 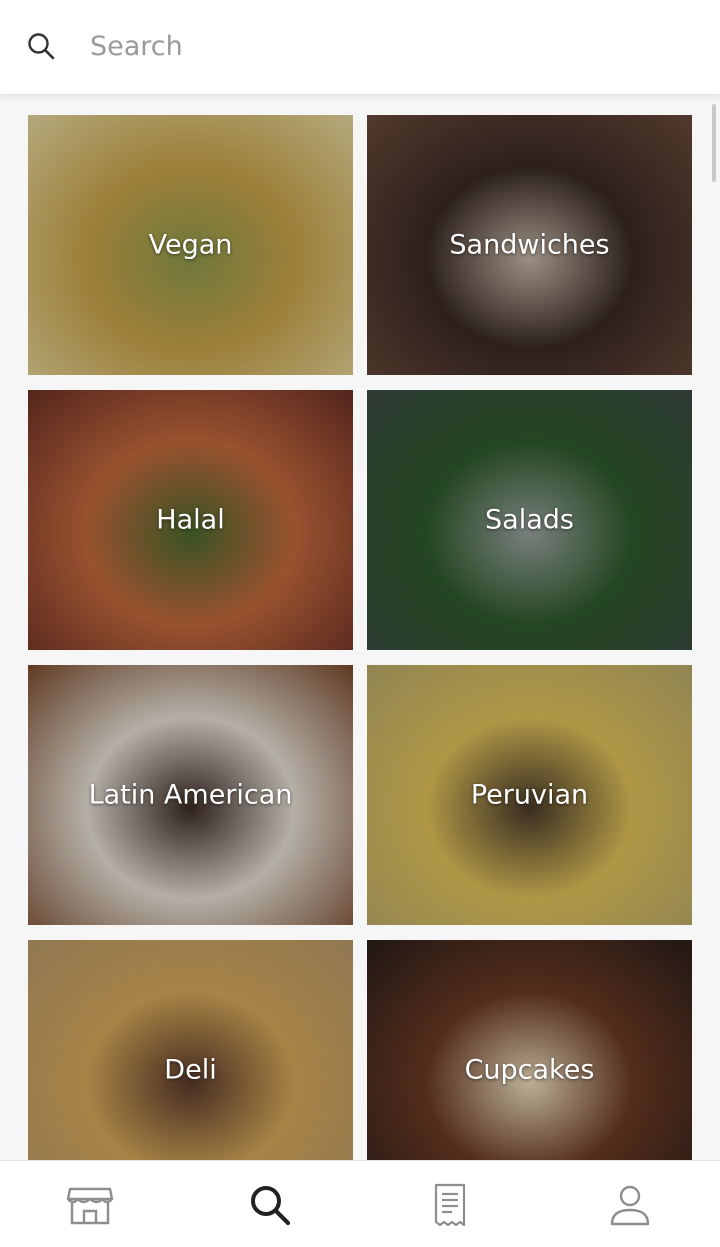 I want to click on category-label: Peruvian, so click(x=529, y=795).